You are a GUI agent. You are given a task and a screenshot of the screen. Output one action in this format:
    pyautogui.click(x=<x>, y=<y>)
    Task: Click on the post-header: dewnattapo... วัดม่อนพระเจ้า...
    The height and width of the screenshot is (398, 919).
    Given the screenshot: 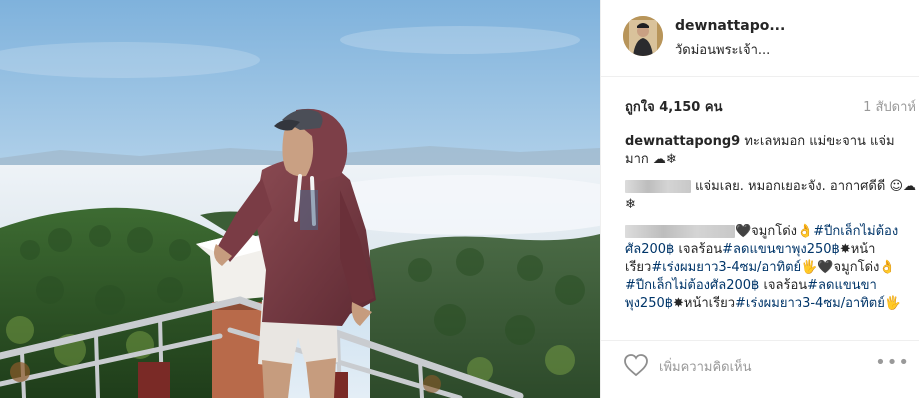 What is the action you would take?
    pyautogui.click(x=760, y=38)
    